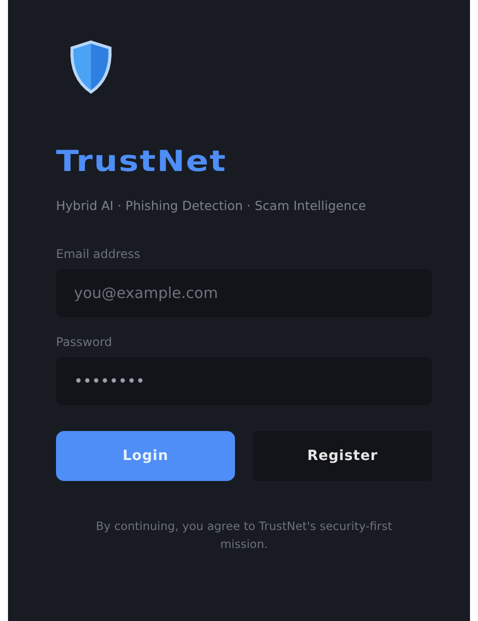  Describe the element at coordinates (244, 381) in the screenshot. I see `input-field: ••••••••` at that location.